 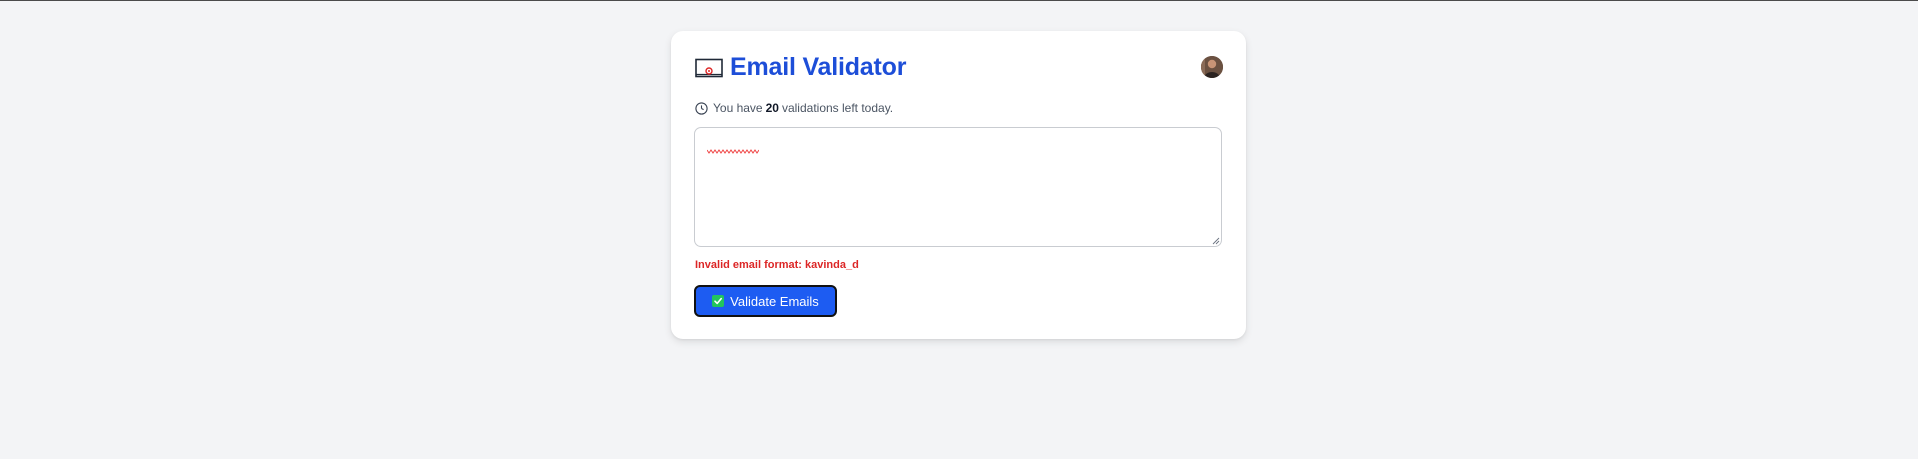 I want to click on envelope-icon, so click(x=709, y=68).